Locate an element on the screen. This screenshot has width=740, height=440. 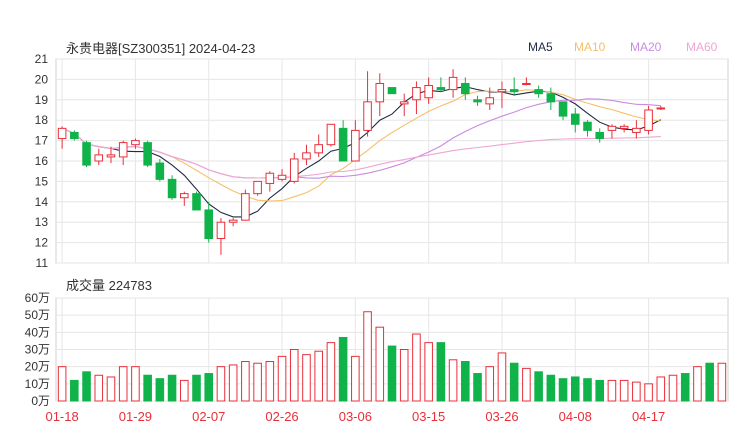
date-tick-label: 03-06 is located at coordinates (355, 416).